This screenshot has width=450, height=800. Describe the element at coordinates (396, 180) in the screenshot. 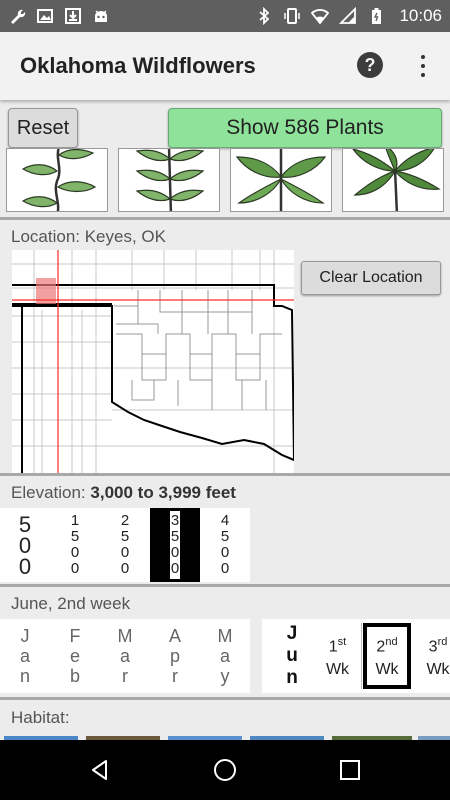

I see `palmate-leaves-icon` at that location.